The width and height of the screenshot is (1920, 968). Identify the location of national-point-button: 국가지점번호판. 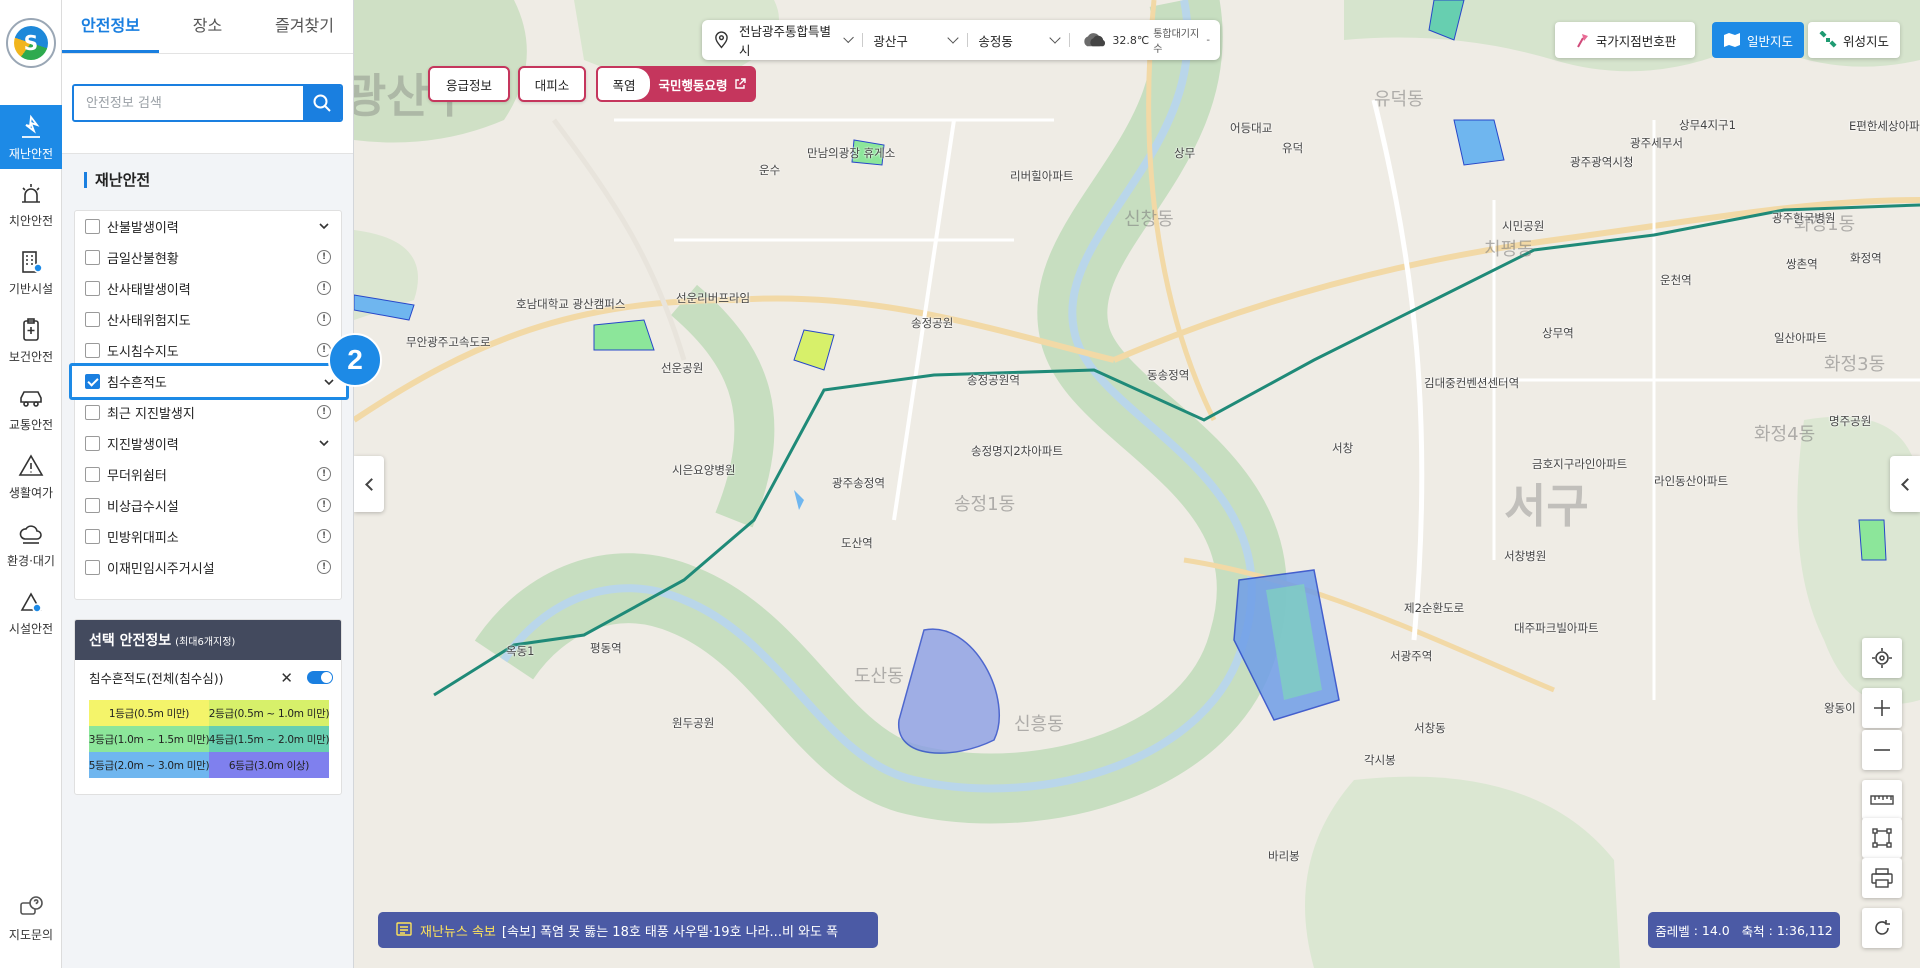
(1625, 40).